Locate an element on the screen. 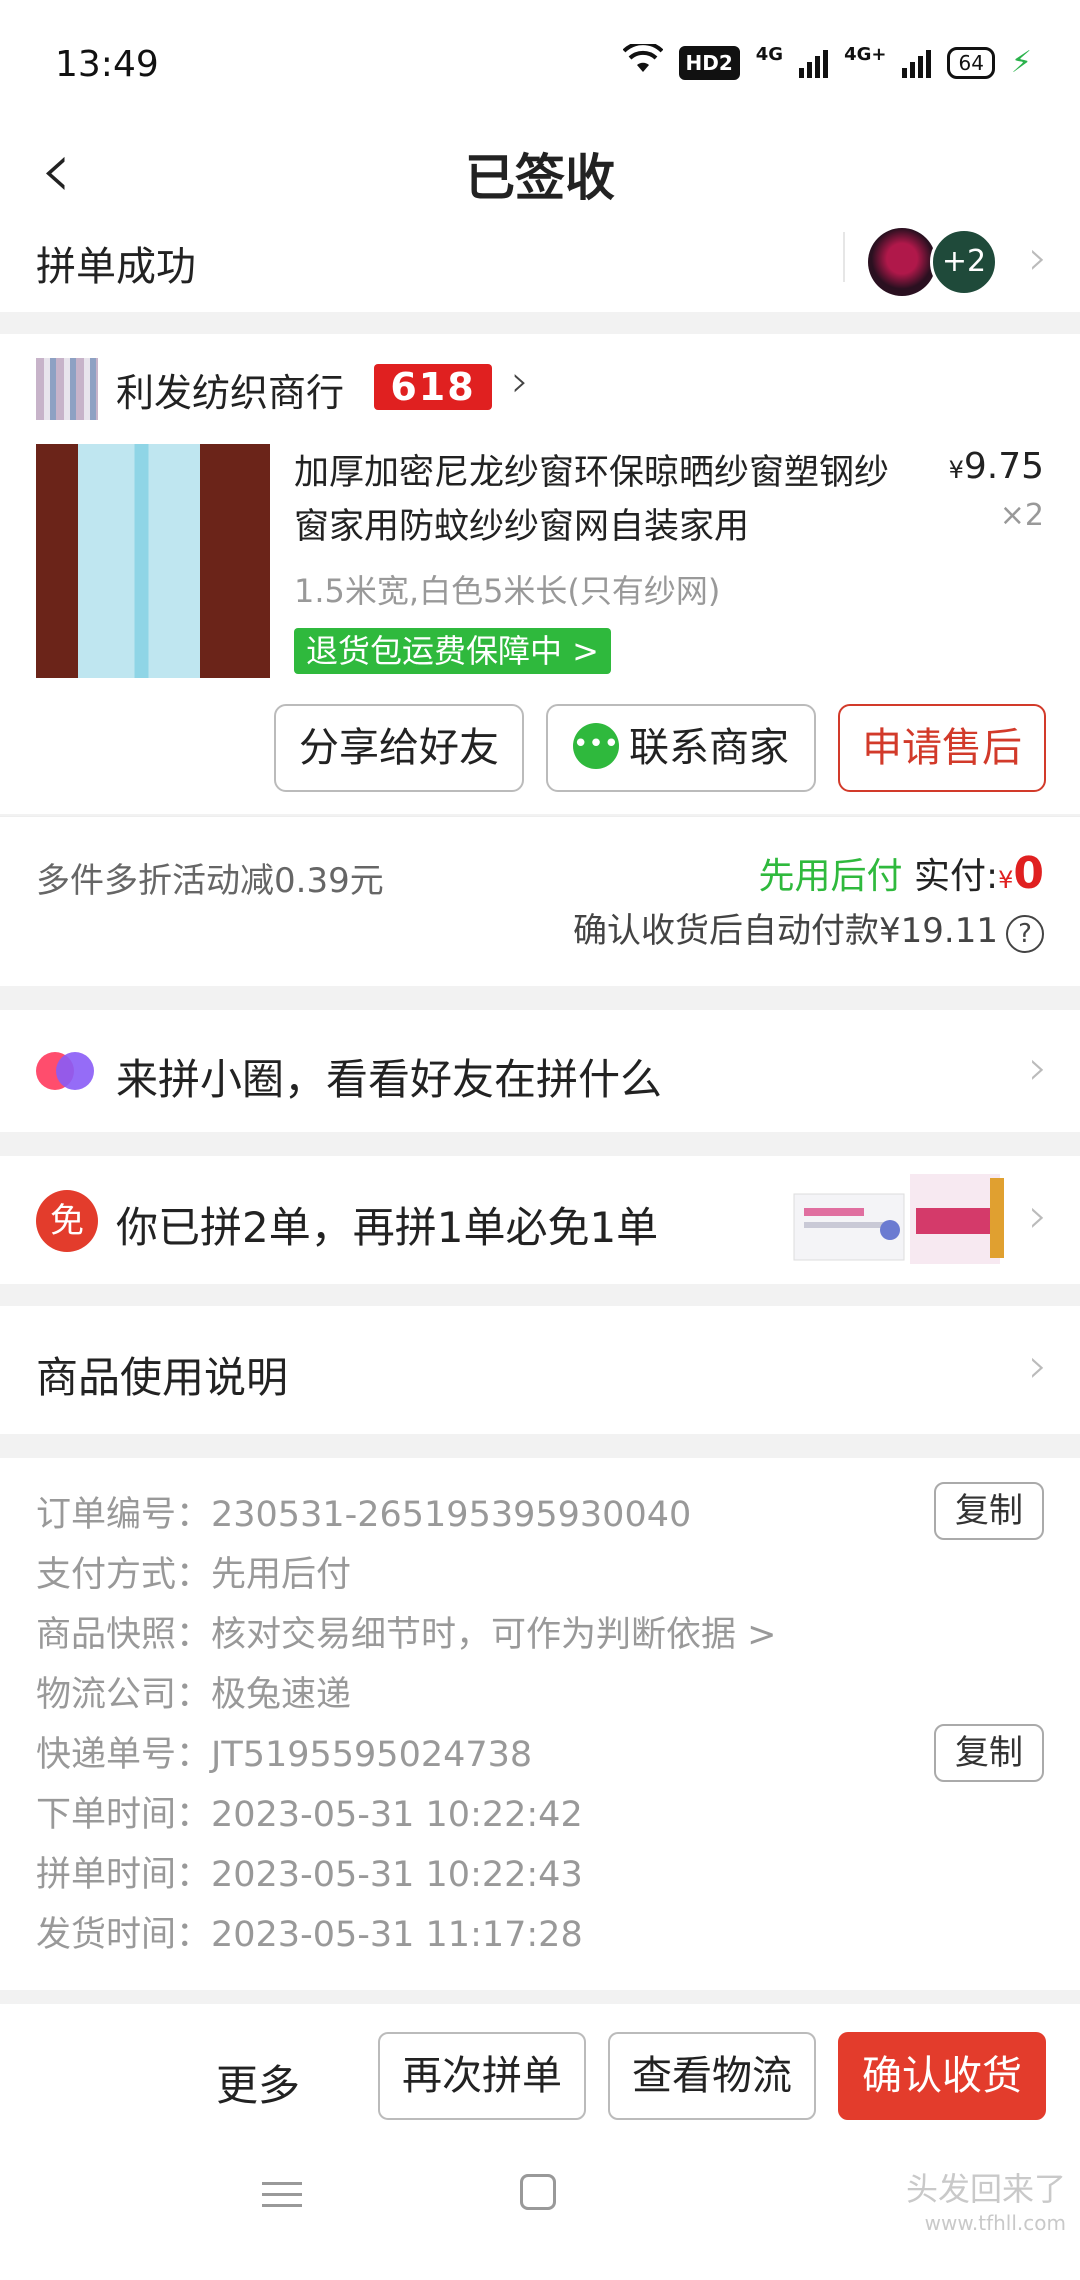  order-time: 下单时间：2023-05-31 10:22:42 is located at coordinates (309, 1815).